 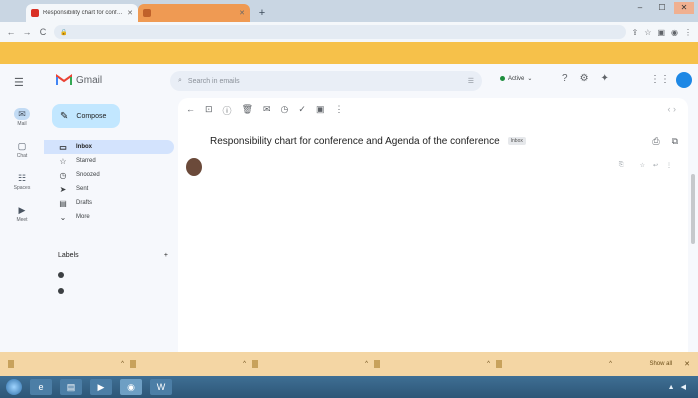 What do you see at coordinates (516, 78) in the screenshot?
I see `status-selector: Active ⌄` at bounding box center [516, 78].